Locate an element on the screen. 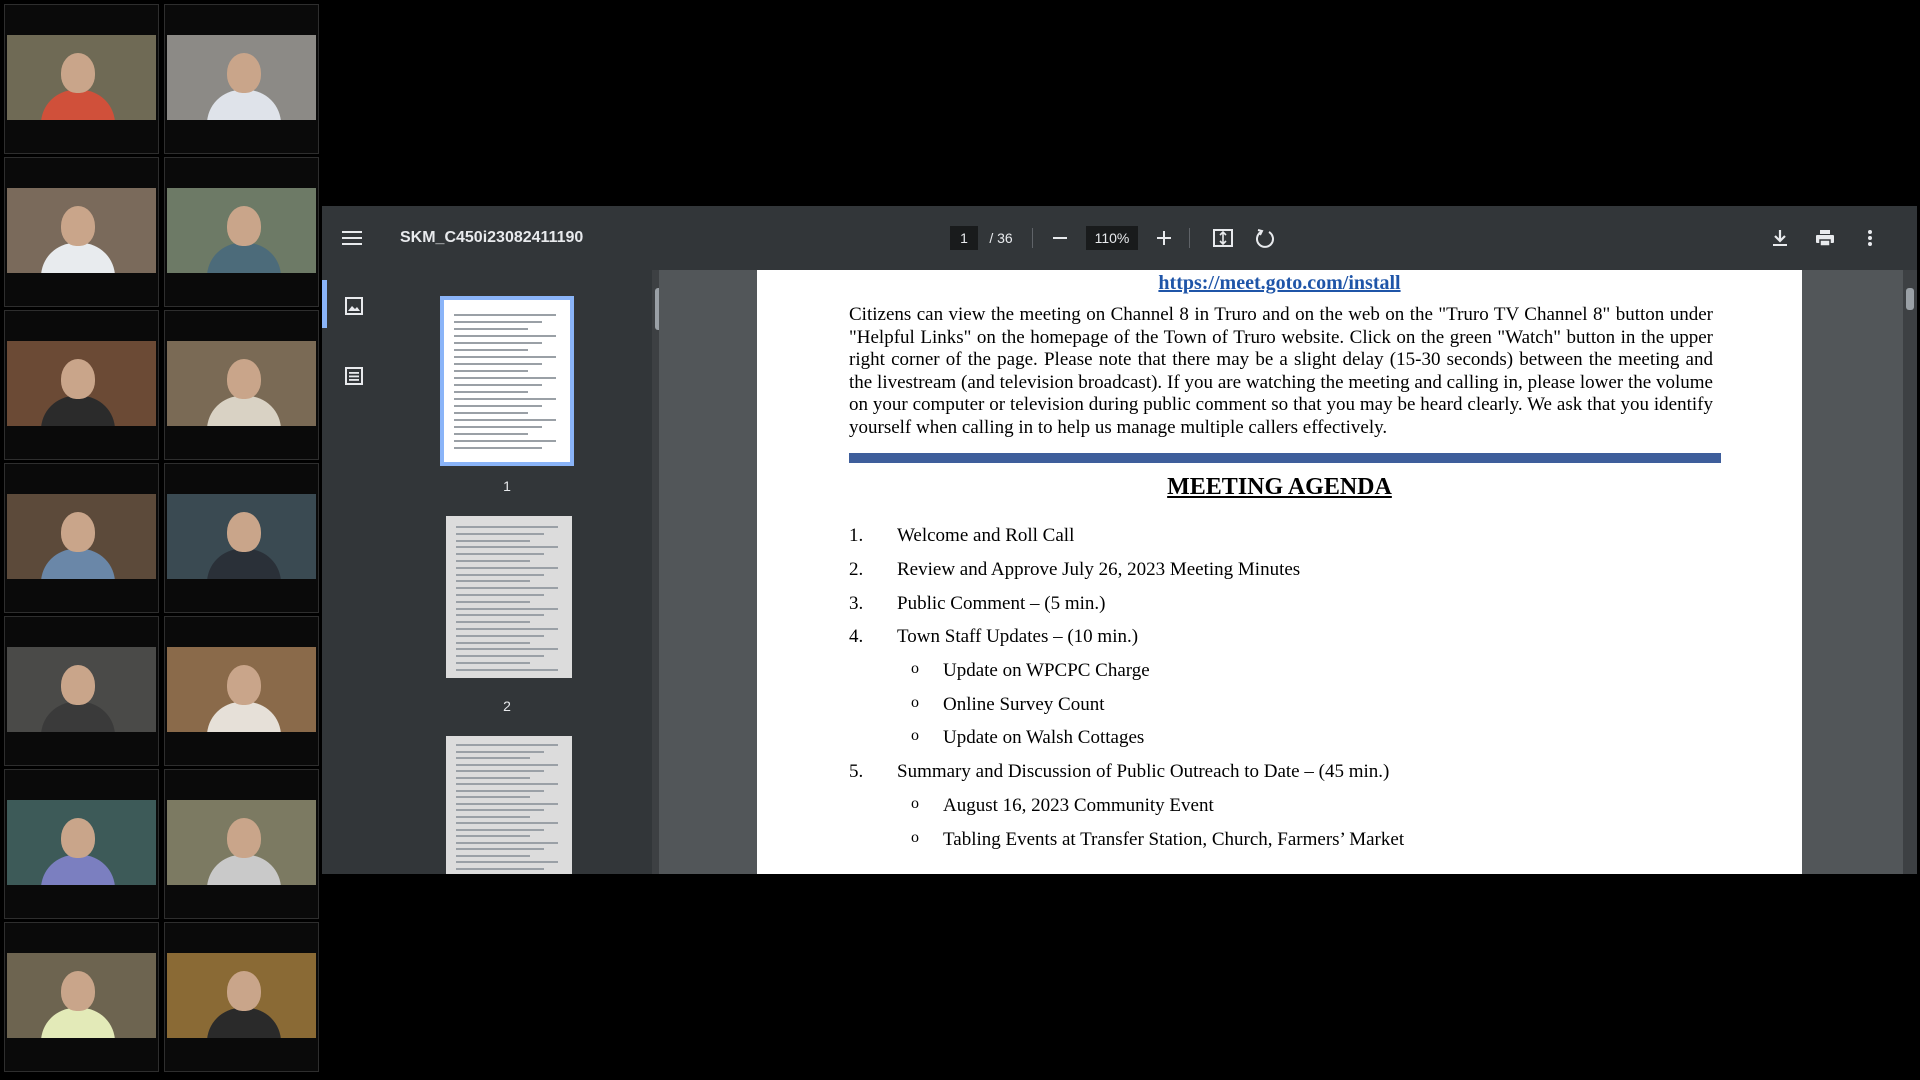 Image resolution: width=1920 pixels, height=1080 pixels. rotate-button is located at coordinates (1265, 238).